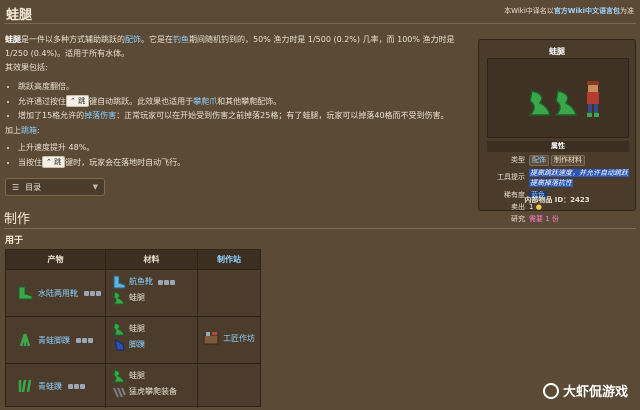 Image resolution: width=640 pixels, height=410 pixels. I want to click on type-value: 配饰 制作材料, so click(579, 160).